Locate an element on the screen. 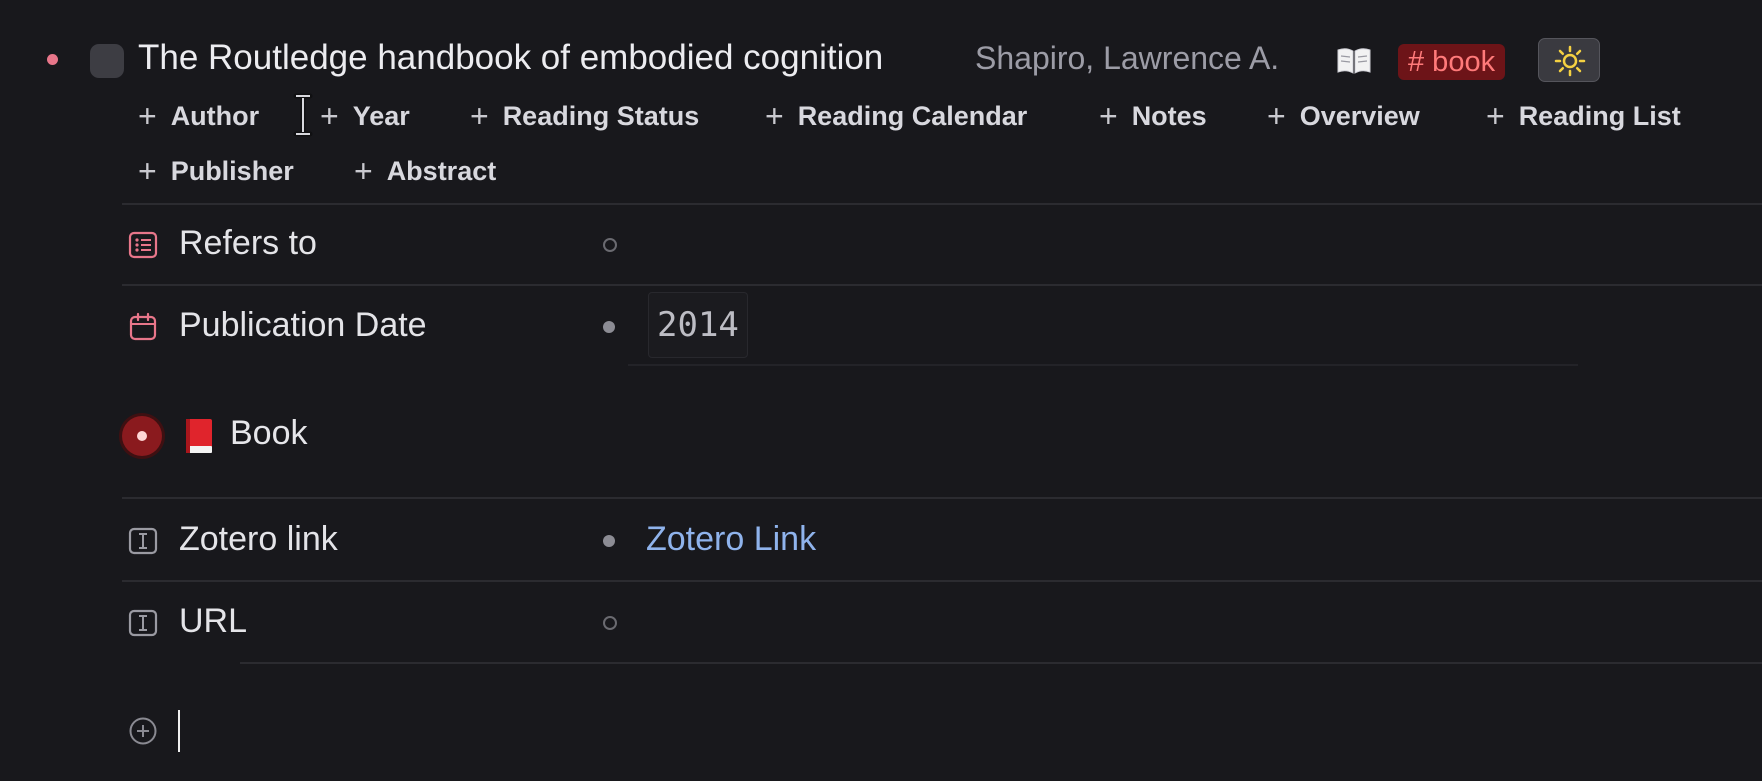  text-cursor-ibeam-icon is located at coordinates (303, 115).